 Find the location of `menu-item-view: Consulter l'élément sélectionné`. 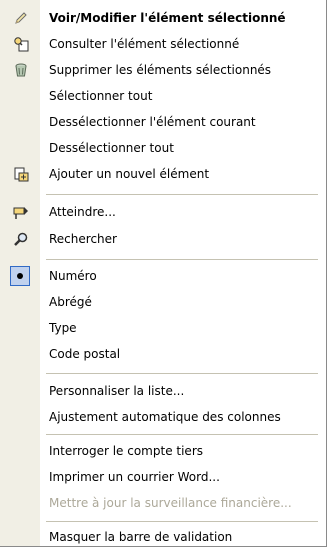

menu-item-view: Consulter l'élément sélectionné is located at coordinates (163, 44).